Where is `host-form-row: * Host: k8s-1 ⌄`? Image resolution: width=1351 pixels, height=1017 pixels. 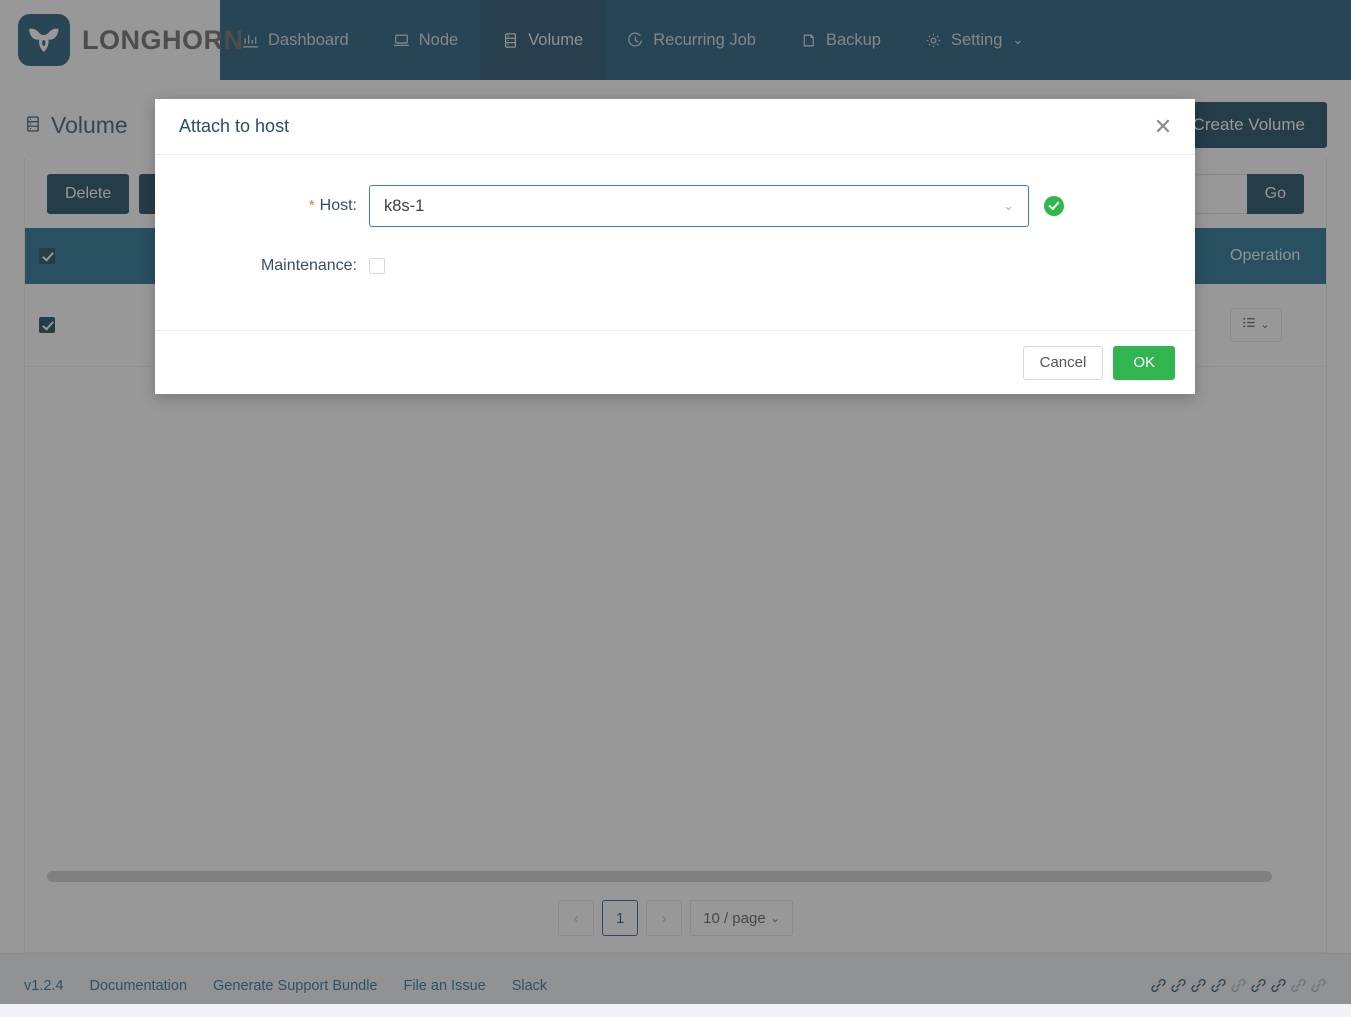 host-form-row: * Host: k8s-1 ⌄ is located at coordinates (675, 206).